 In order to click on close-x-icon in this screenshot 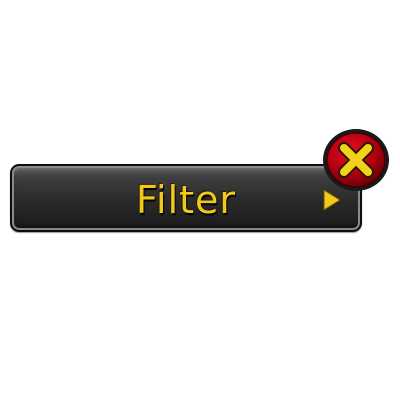, I will do `click(356, 160)`.